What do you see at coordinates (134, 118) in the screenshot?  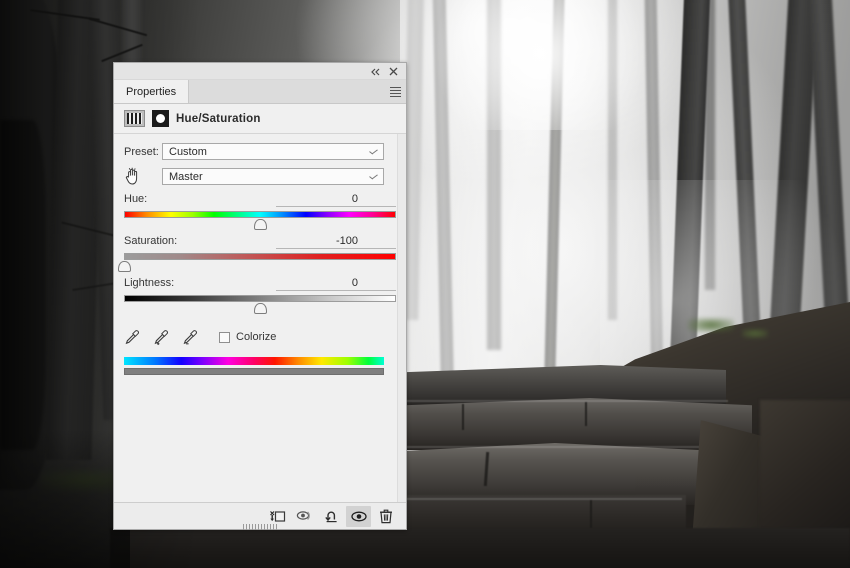 I see `adjustment-layer-thumbnail` at bounding box center [134, 118].